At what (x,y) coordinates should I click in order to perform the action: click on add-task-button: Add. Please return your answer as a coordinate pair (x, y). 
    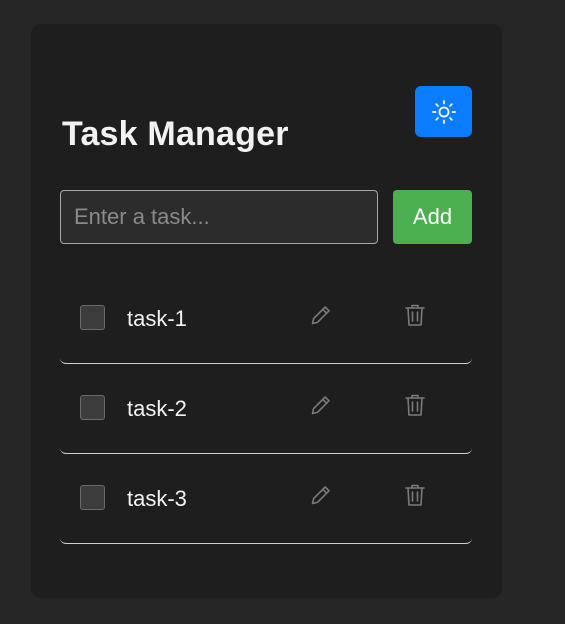
    Looking at the image, I should click on (432, 217).